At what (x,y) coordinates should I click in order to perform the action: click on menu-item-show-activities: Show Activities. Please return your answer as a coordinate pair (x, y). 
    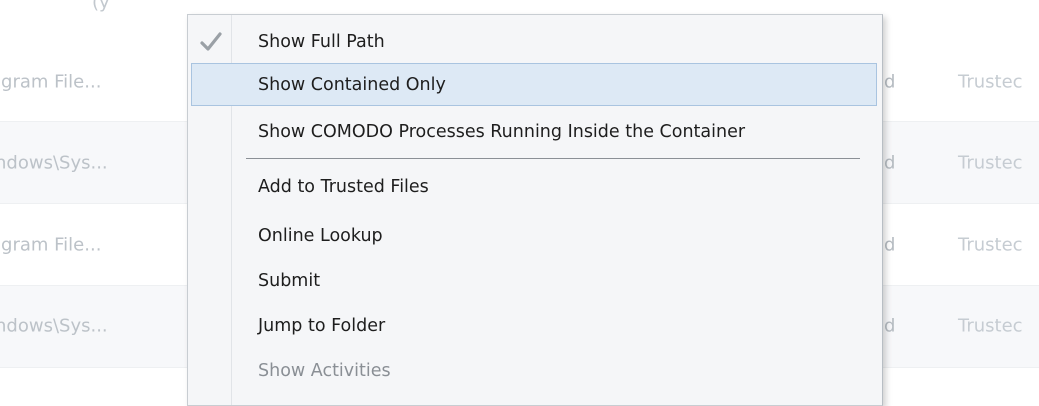
    Looking at the image, I should click on (534, 370).